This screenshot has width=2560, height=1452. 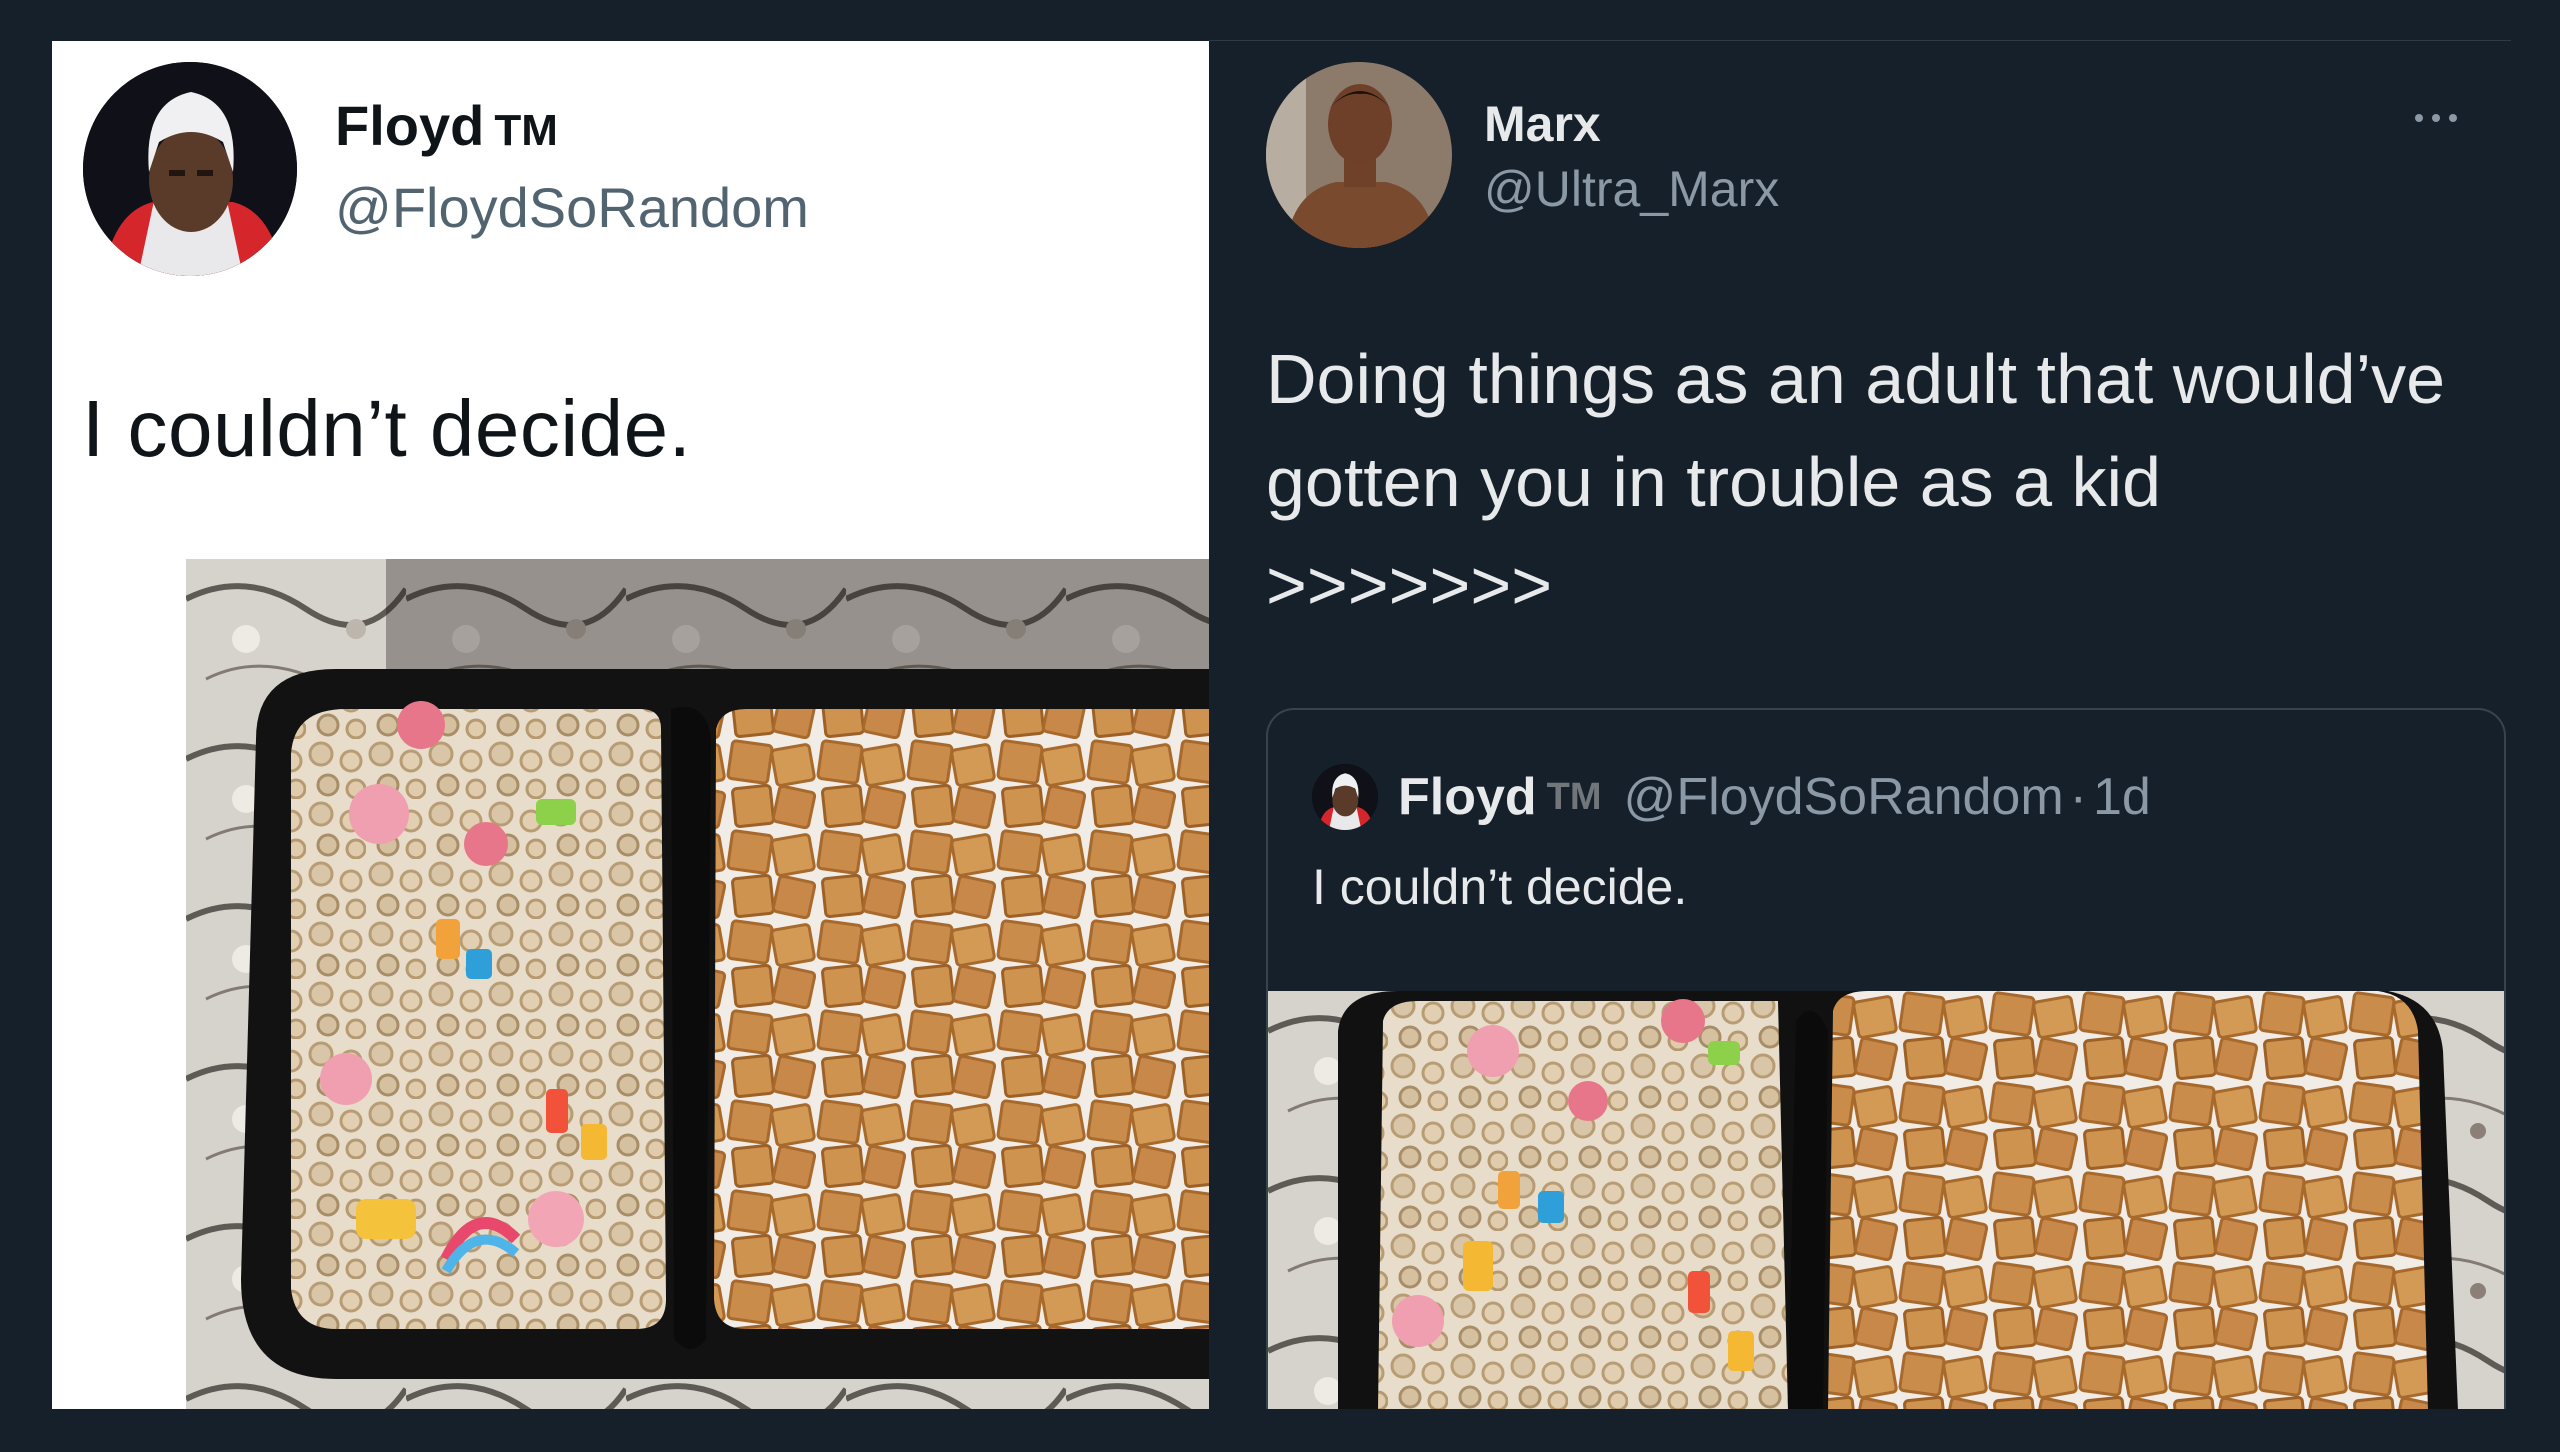 What do you see at coordinates (387, 428) in the screenshot?
I see `tweet-text: I couldn’t decide.` at bounding box center [387, 428].